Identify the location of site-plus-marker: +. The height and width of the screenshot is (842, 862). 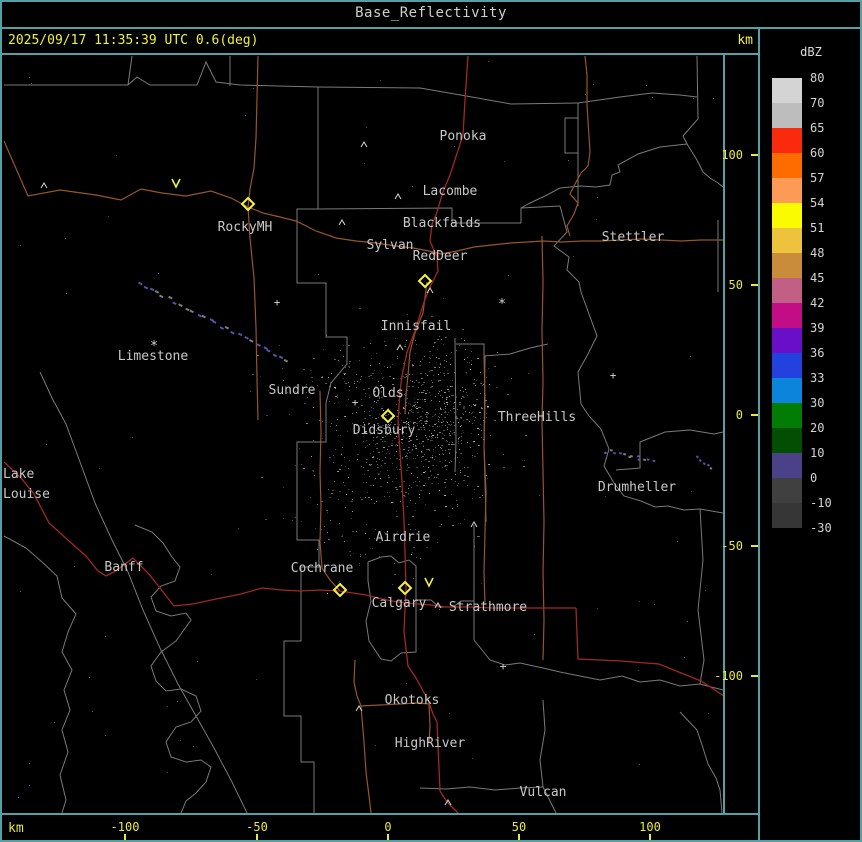
(355, 402).